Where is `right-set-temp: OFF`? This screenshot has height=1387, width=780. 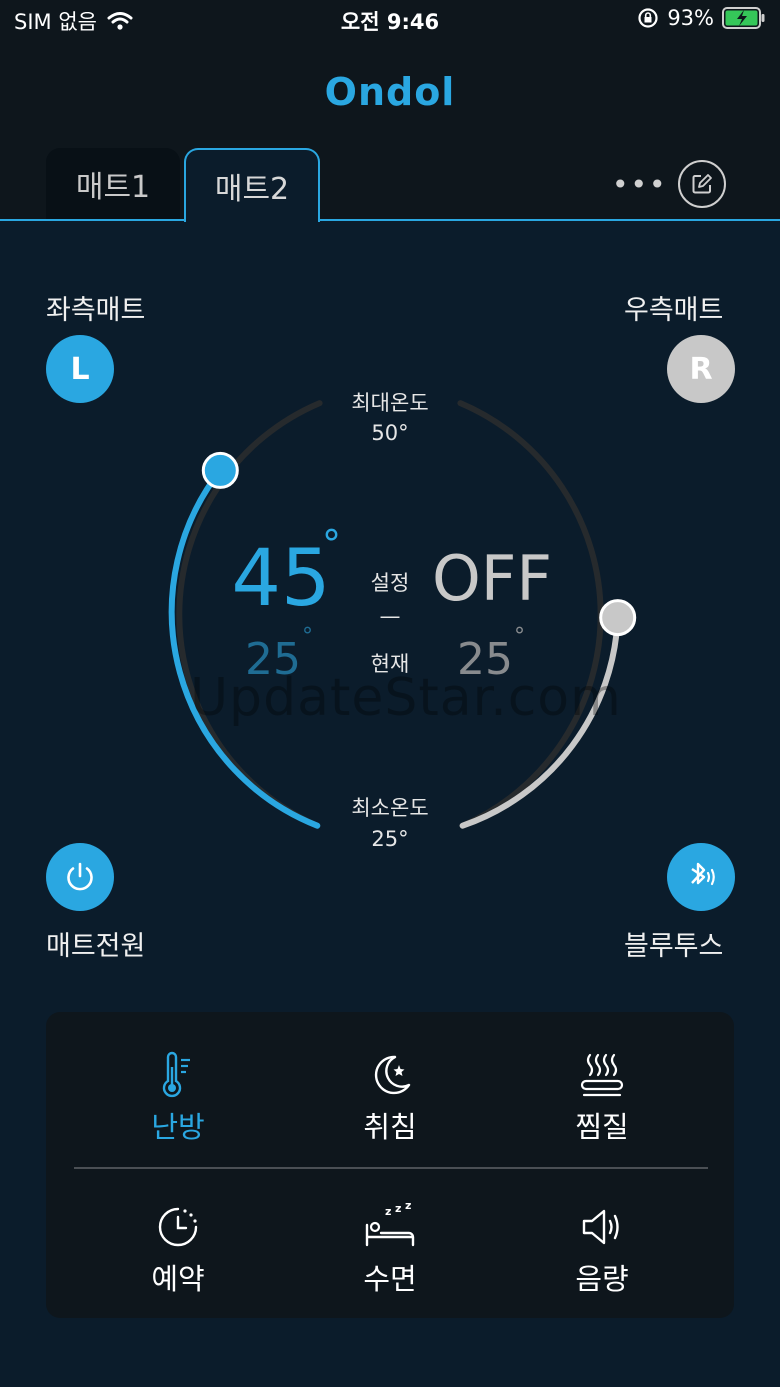 right-set-temp: OFF is located at coordinates (492, 578).